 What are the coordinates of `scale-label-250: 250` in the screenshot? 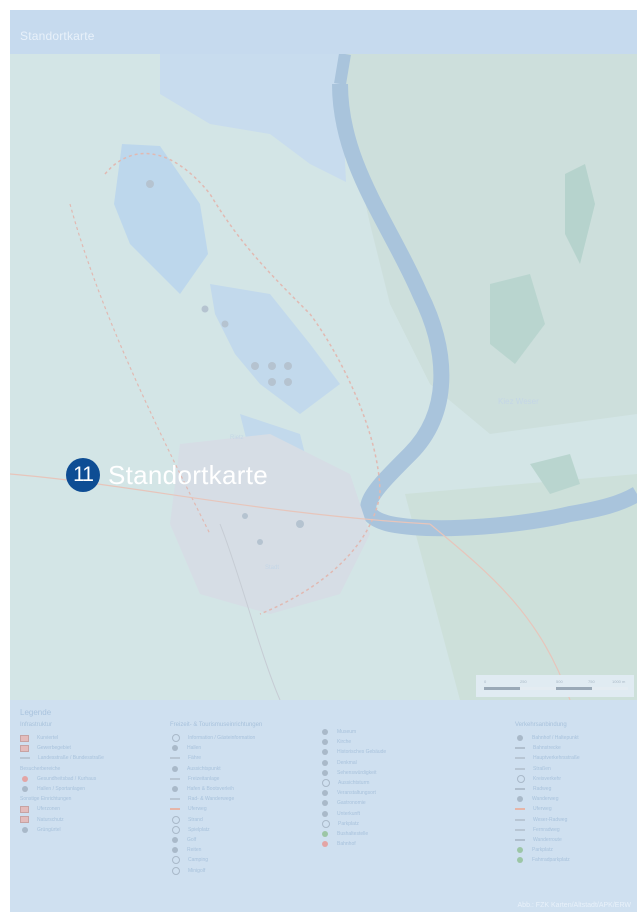 It's located at (523, 681).